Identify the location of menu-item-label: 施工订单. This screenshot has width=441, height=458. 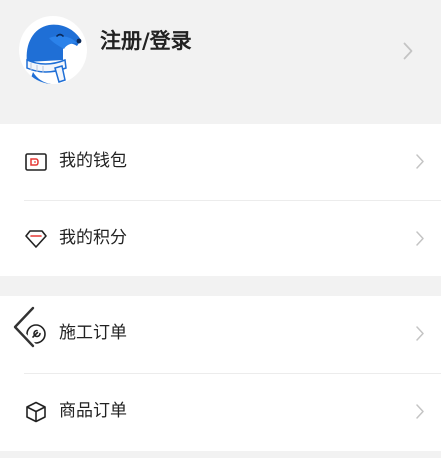
(93, 333).